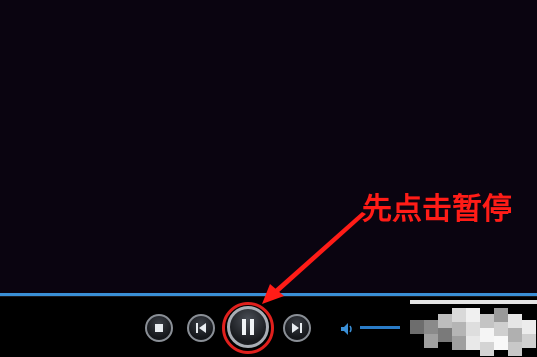 Image resolution: width=537 pixels, height=357 pixels. I want to click on stop-button, so click(159, 328).